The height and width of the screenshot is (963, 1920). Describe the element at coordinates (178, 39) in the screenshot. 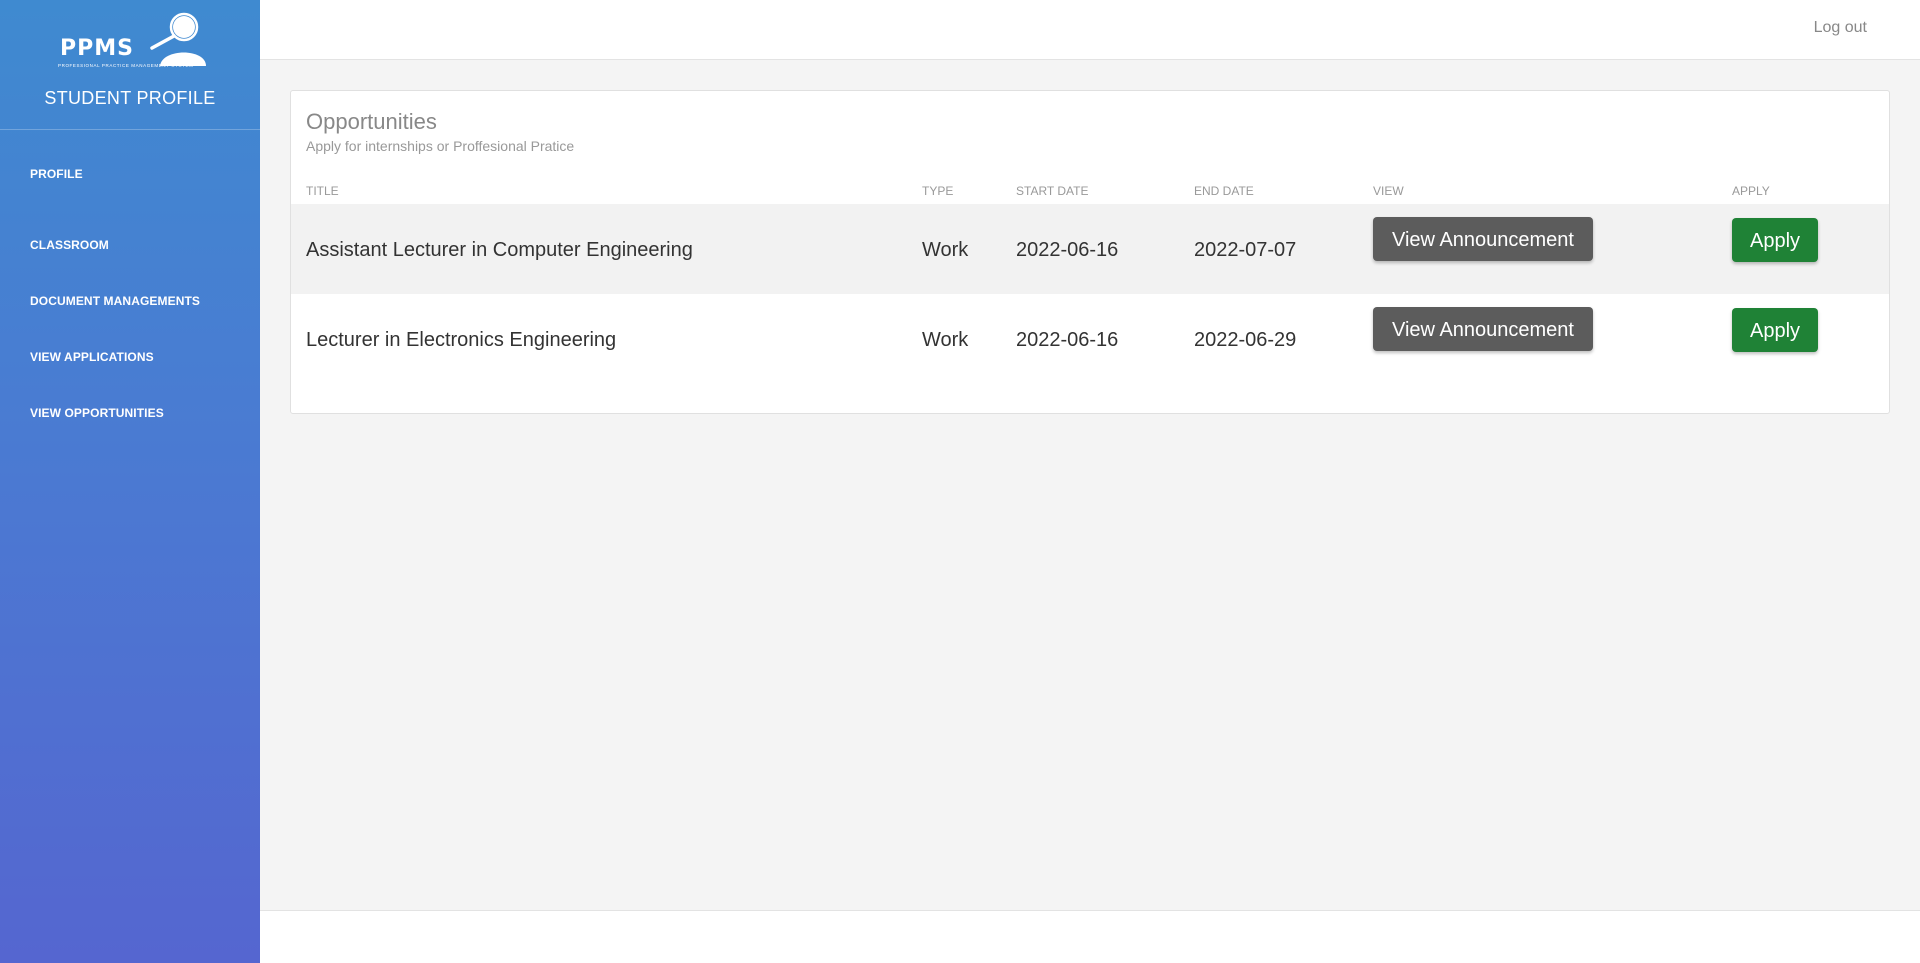

I see `person-search-icon` at that location.